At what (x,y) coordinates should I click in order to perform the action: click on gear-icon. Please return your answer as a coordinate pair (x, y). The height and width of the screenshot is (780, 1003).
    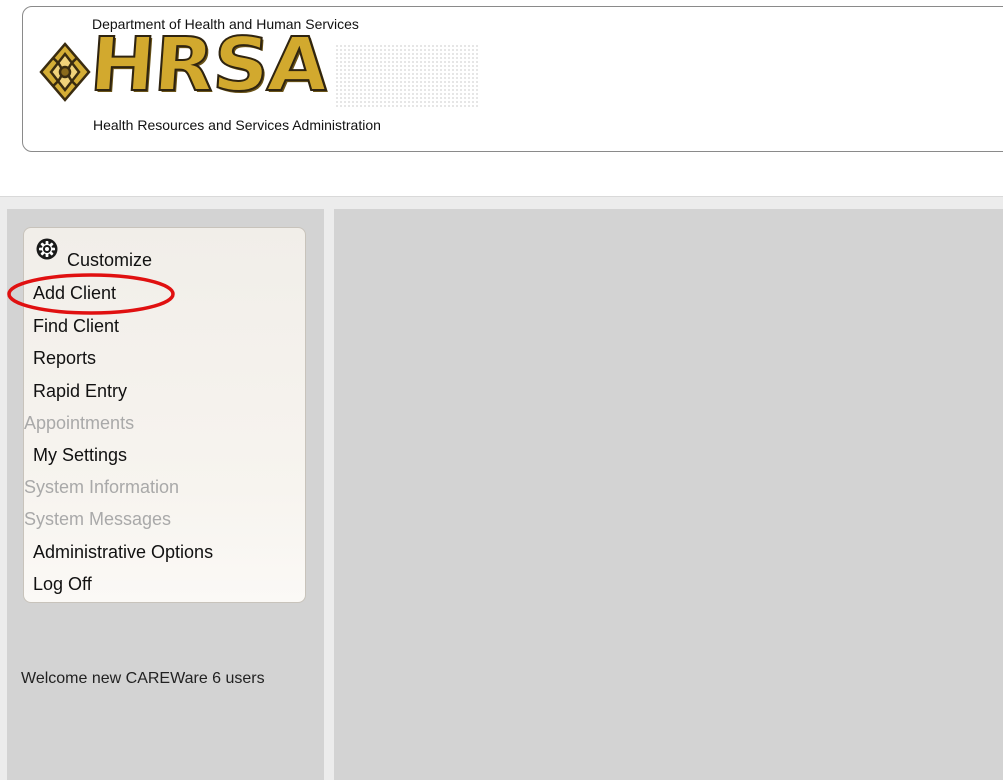
    Looking at the image, I should click on (47, 249).